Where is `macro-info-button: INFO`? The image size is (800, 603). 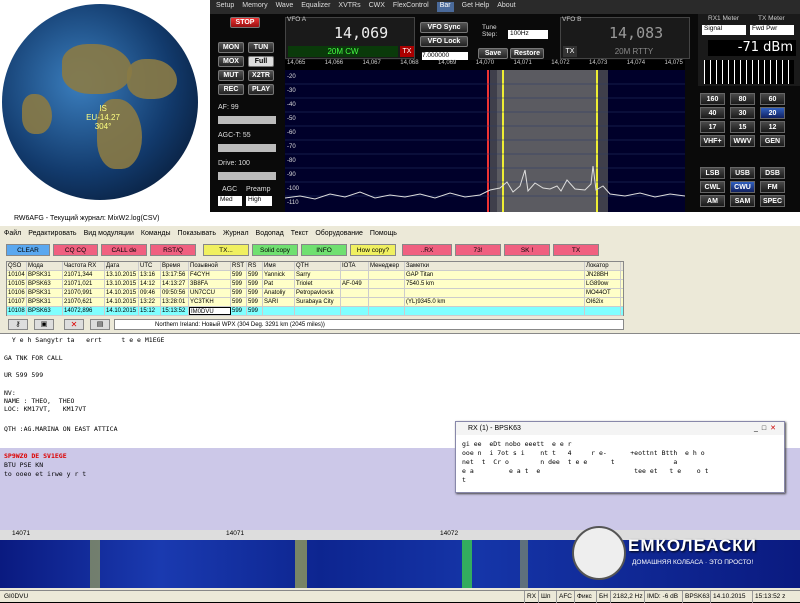 macro-info-button: INFO is located at coordinates (324, 250).